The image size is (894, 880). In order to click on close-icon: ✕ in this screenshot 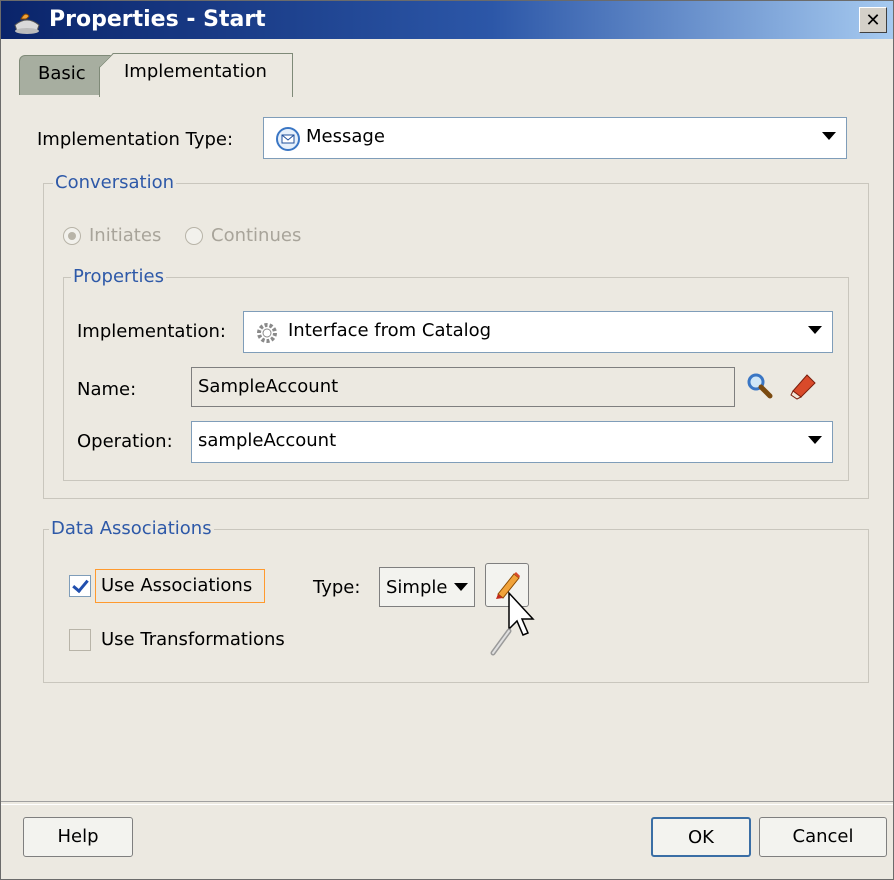, I will do `click(873, 20)`.